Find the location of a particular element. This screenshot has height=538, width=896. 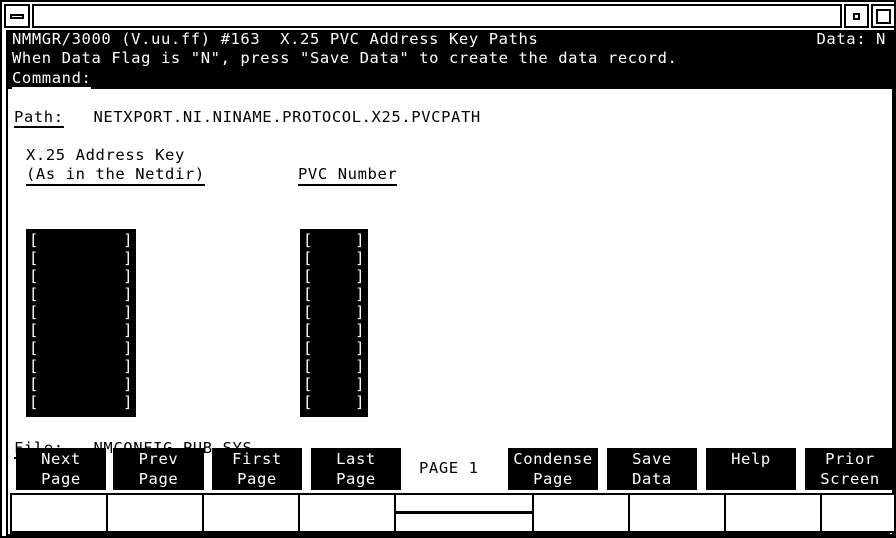

command-label: Command: is located at coordinates (52, 79).